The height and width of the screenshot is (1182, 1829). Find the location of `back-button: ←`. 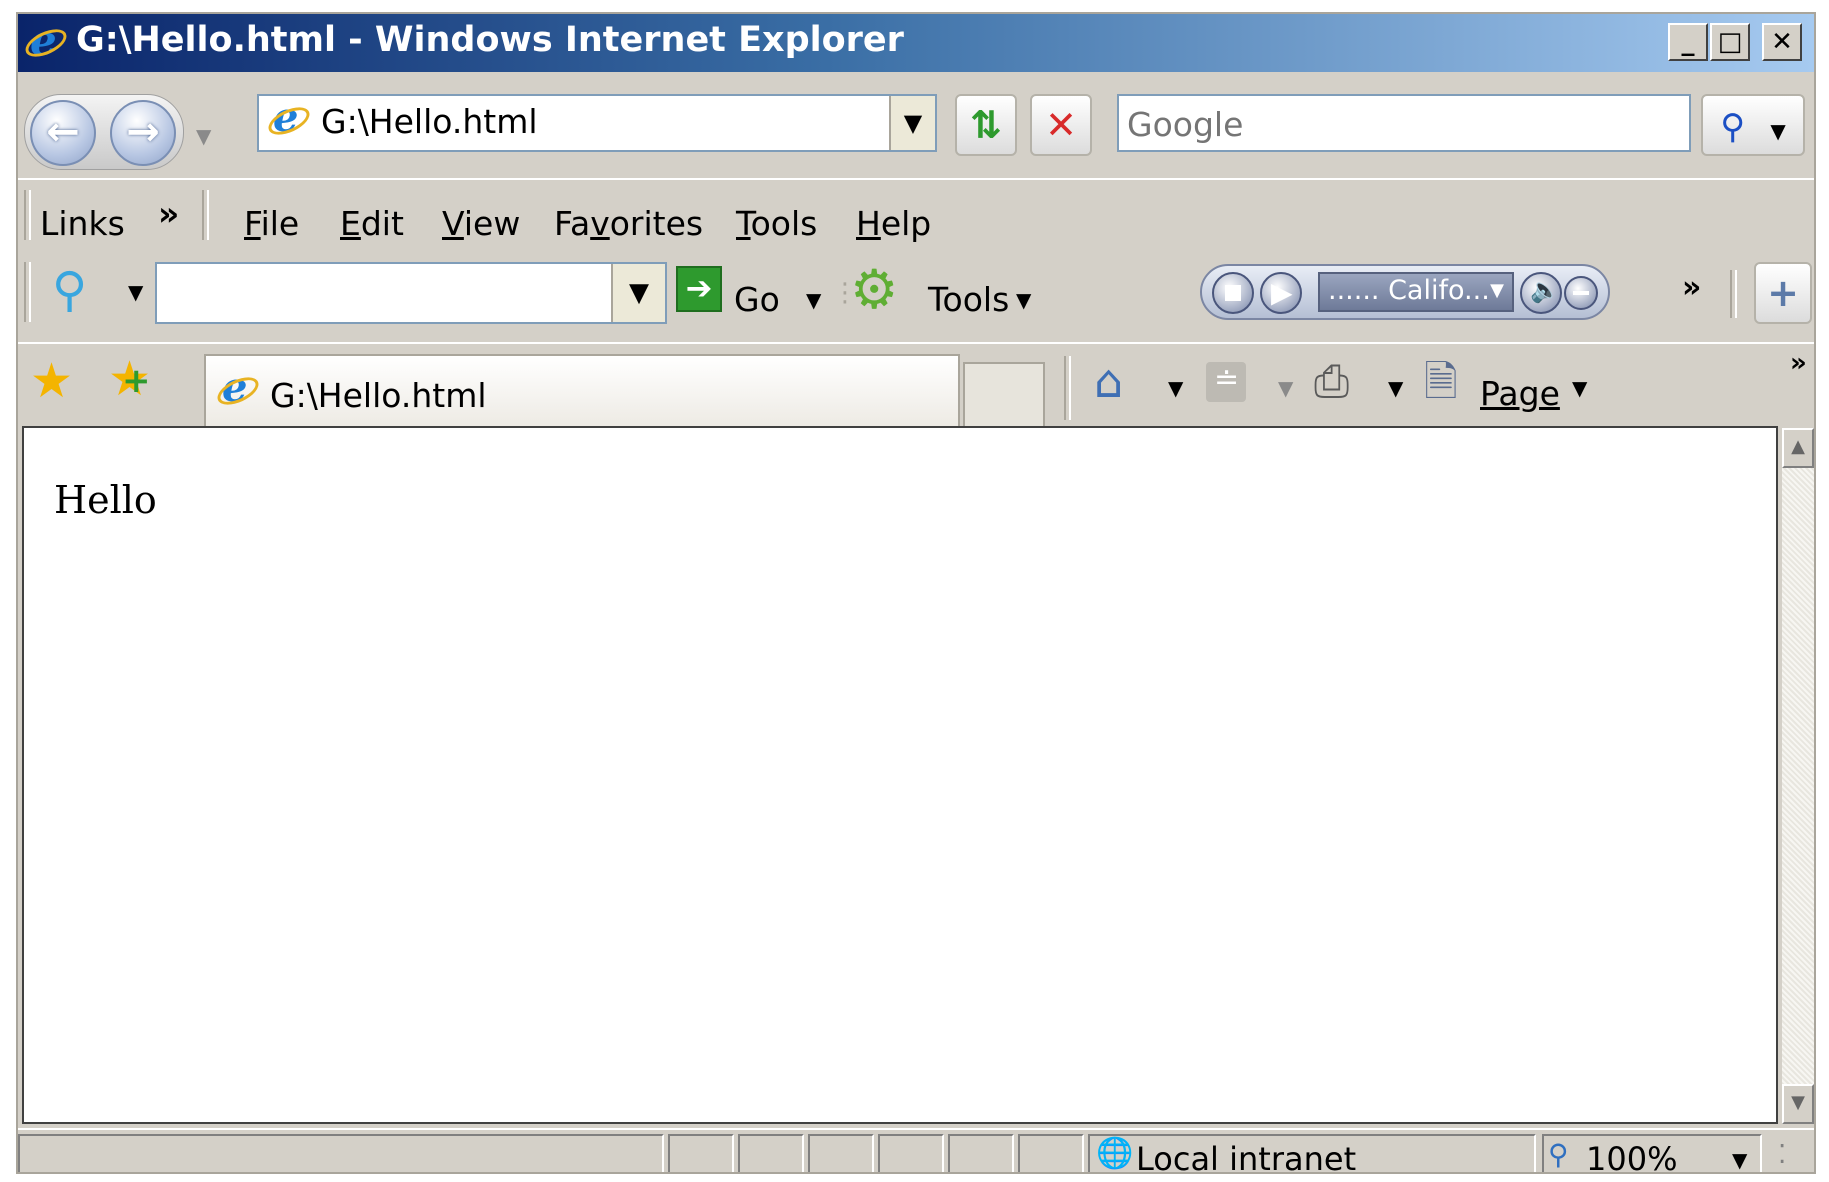

back-button: ← is located at coordinates (63, 133).